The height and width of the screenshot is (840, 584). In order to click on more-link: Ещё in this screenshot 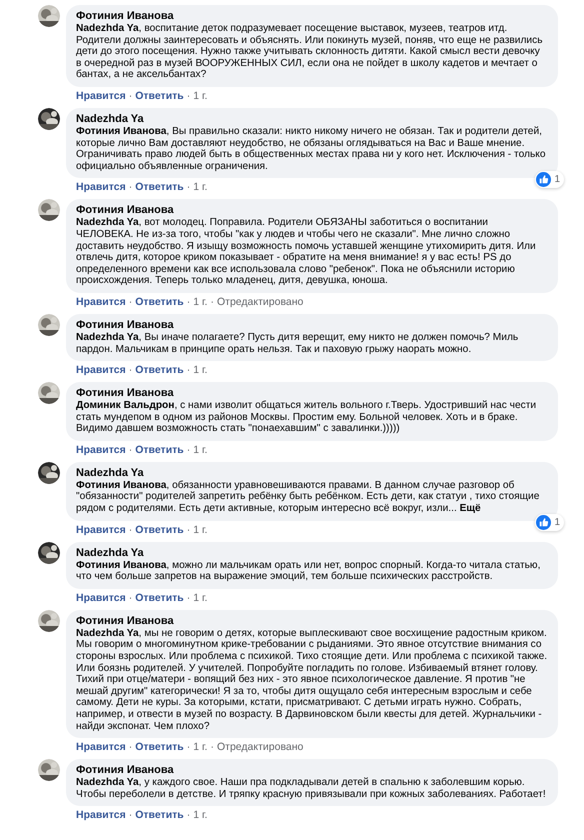, I will do `click(470, 508)`.